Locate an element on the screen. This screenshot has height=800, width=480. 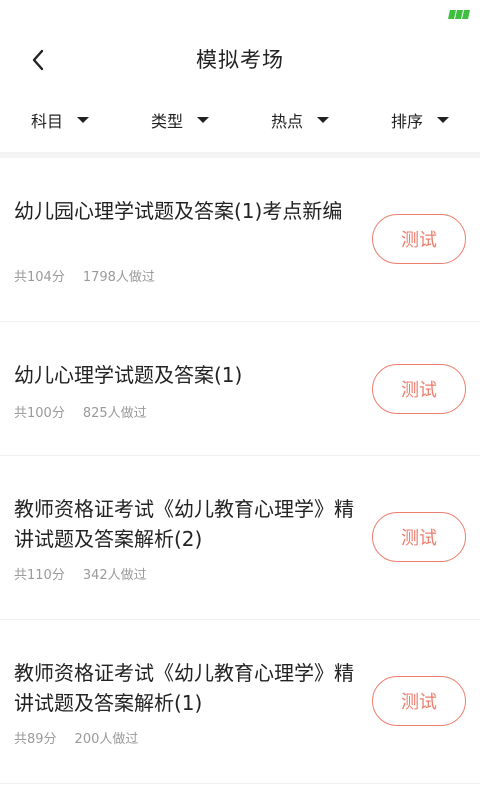
exam-title: 教师资格证考试《幼儿教育心理学》精讲试题及答案解析(2) is located at coordinates (184, 524).